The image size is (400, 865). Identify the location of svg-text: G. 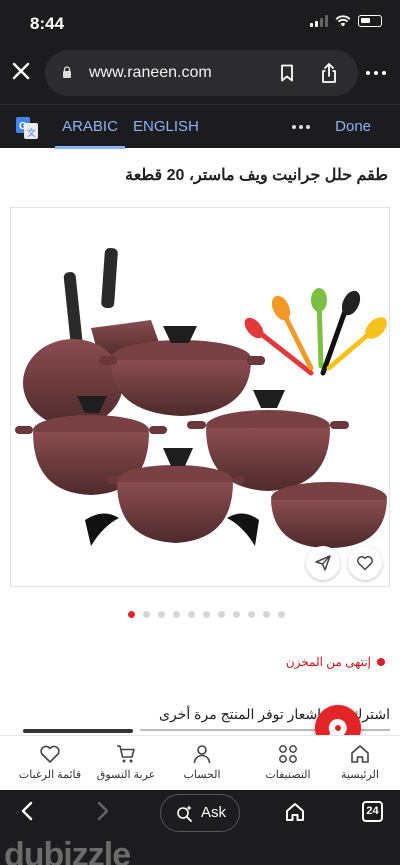
(23, 126).